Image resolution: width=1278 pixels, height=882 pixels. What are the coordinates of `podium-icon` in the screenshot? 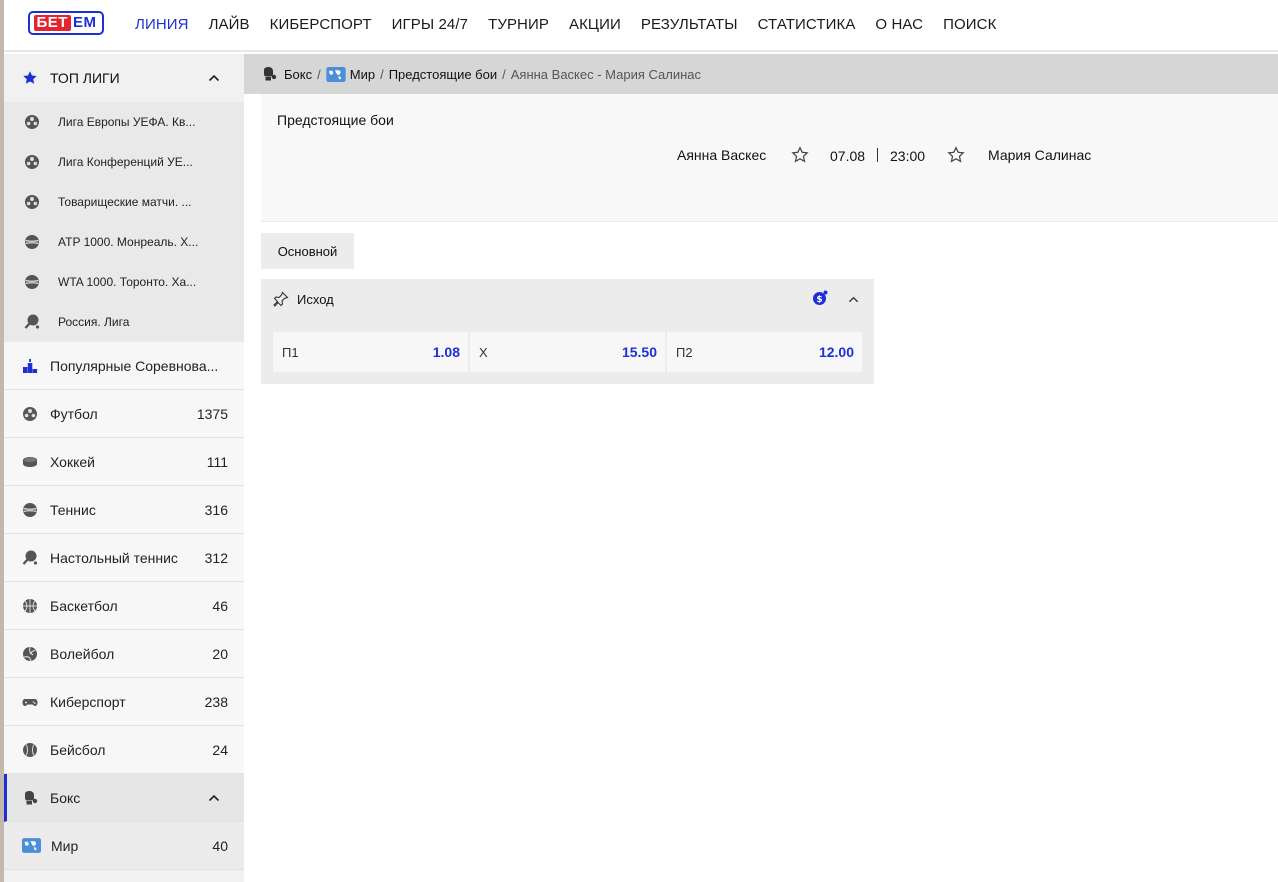 It's located at (30, 365).